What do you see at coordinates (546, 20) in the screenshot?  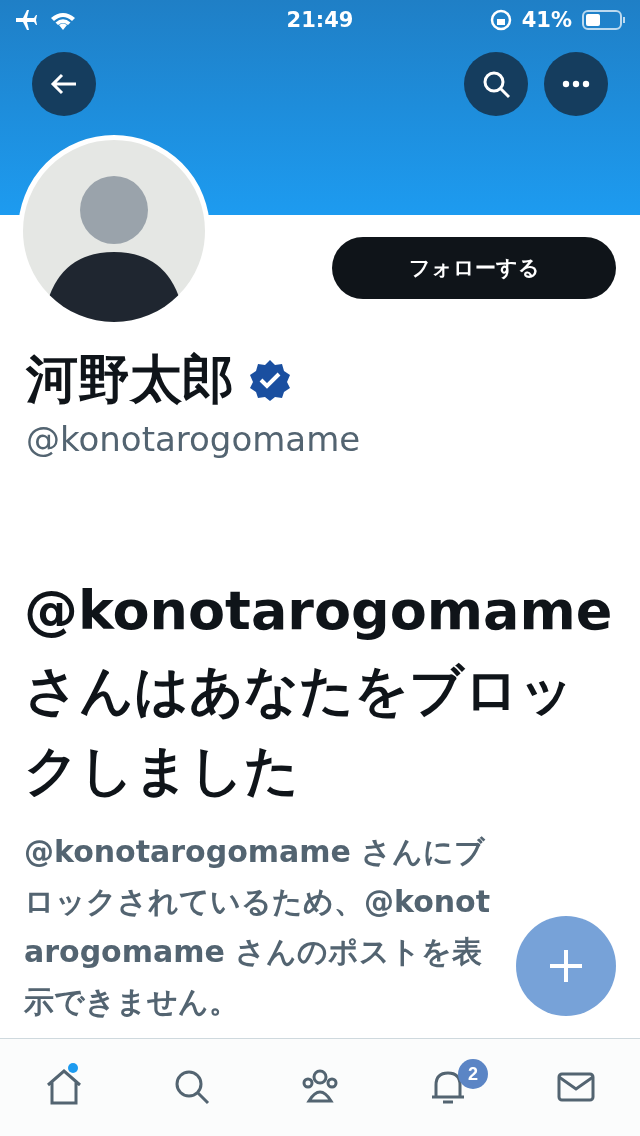 I see `battery-percent: 41%` at bounding box center [546, 20].